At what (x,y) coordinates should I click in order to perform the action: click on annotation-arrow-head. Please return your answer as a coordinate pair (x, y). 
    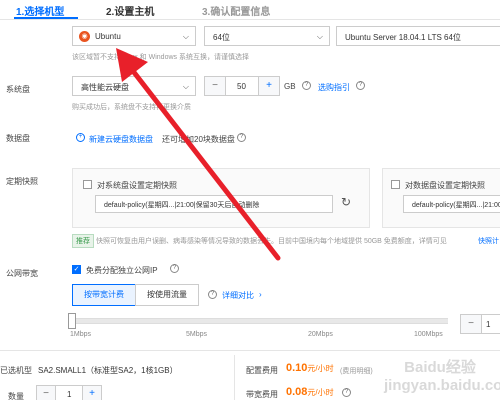
    Looking at the image, I should click on (132, 65).